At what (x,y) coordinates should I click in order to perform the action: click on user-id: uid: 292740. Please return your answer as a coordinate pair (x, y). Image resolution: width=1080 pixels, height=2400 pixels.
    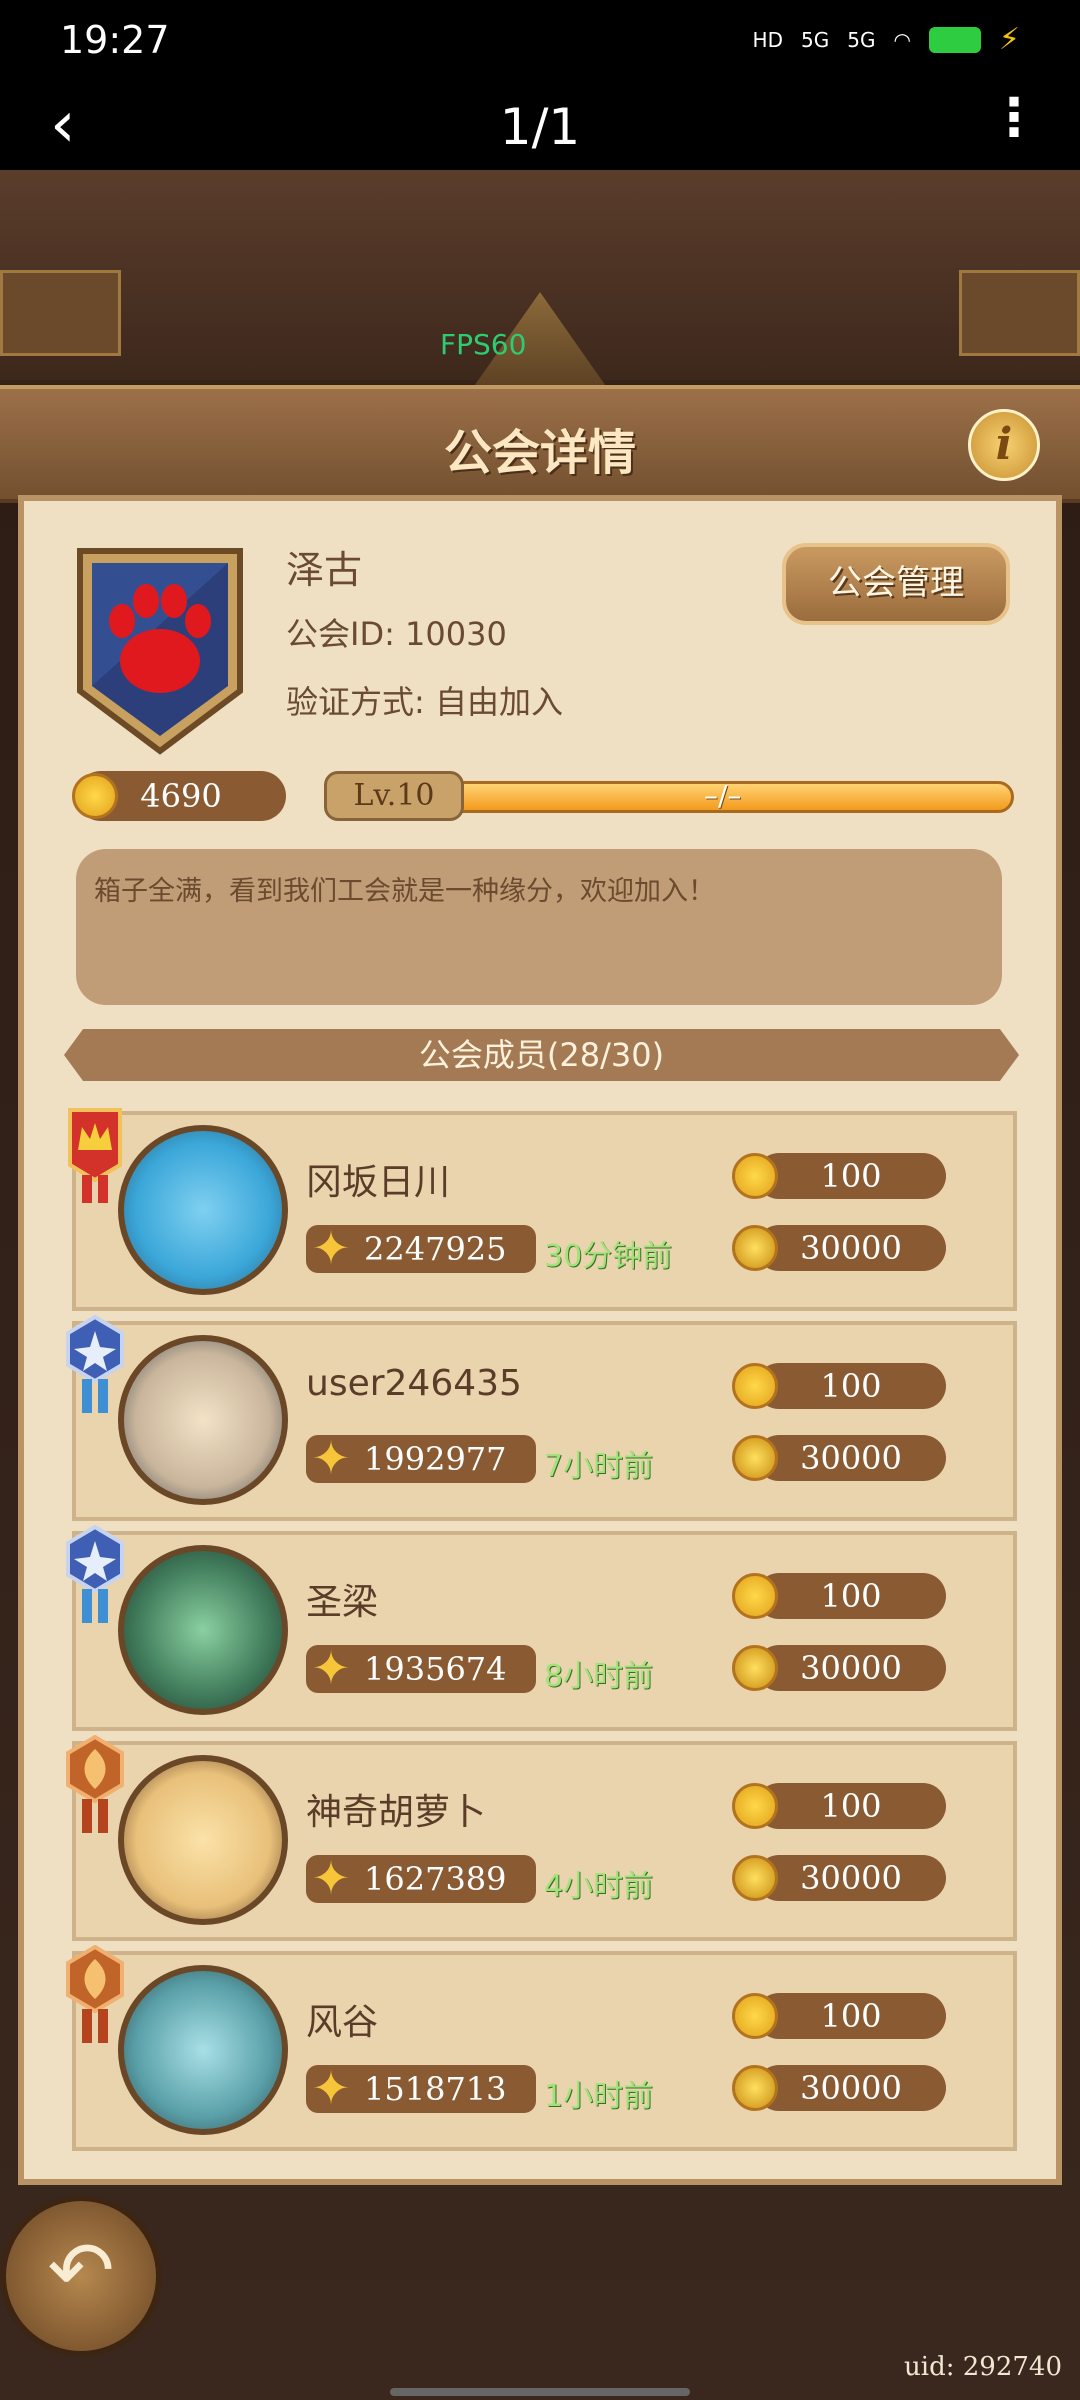
    Looking at the image, I should click on (983, 2367).